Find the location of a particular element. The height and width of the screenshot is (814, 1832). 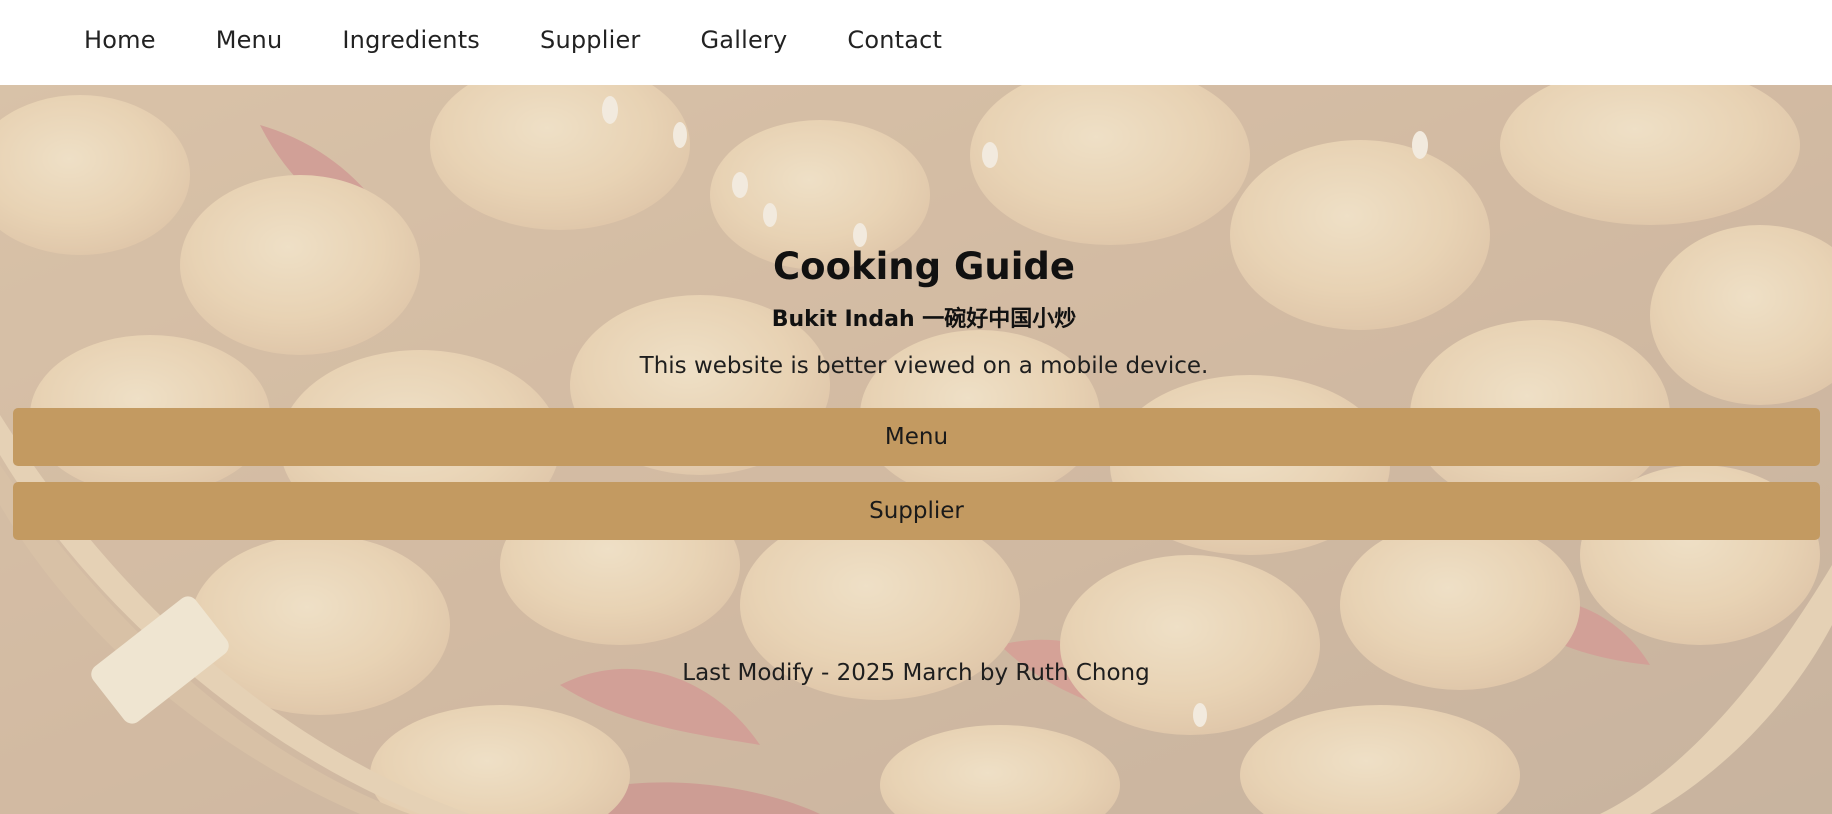

page-subtitle: Bukit Indah 一碗好中国小炒 is located at coordinates (924, 319).